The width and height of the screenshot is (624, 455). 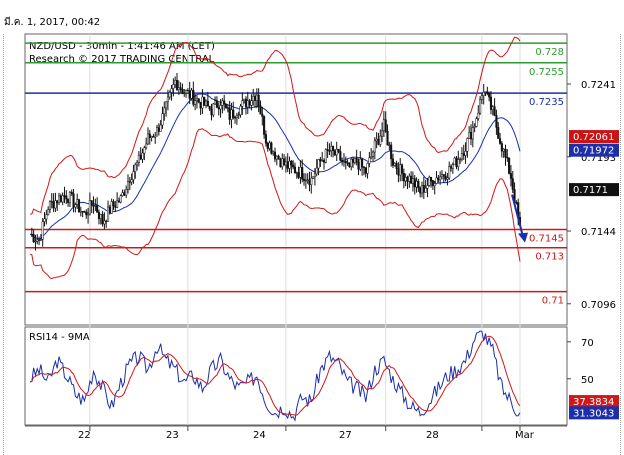 What do you see at coordinates (593, 151) in the screenshot?
I see `price-marker-label: 0.71972` at bounding box center [593, 151].